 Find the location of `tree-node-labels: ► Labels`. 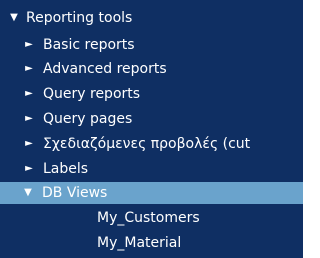

tree-node-labels: ► Labels is located at coordinates (151, 169).